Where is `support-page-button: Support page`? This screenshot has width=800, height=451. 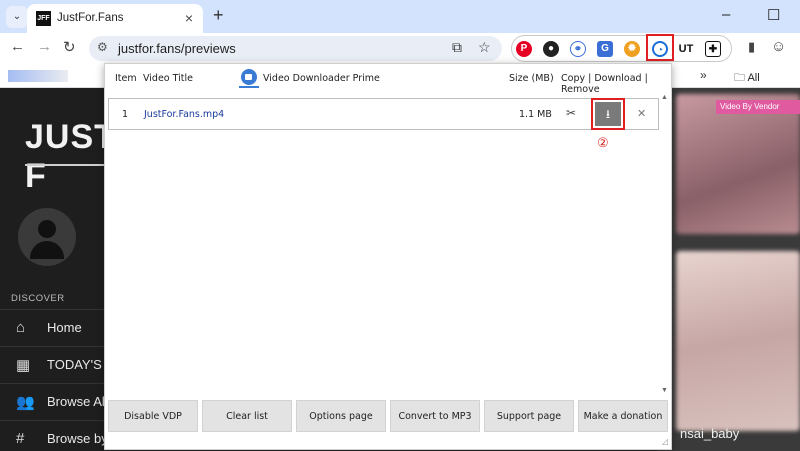 support-page-button: Support page is located at coordinates (529, 416).